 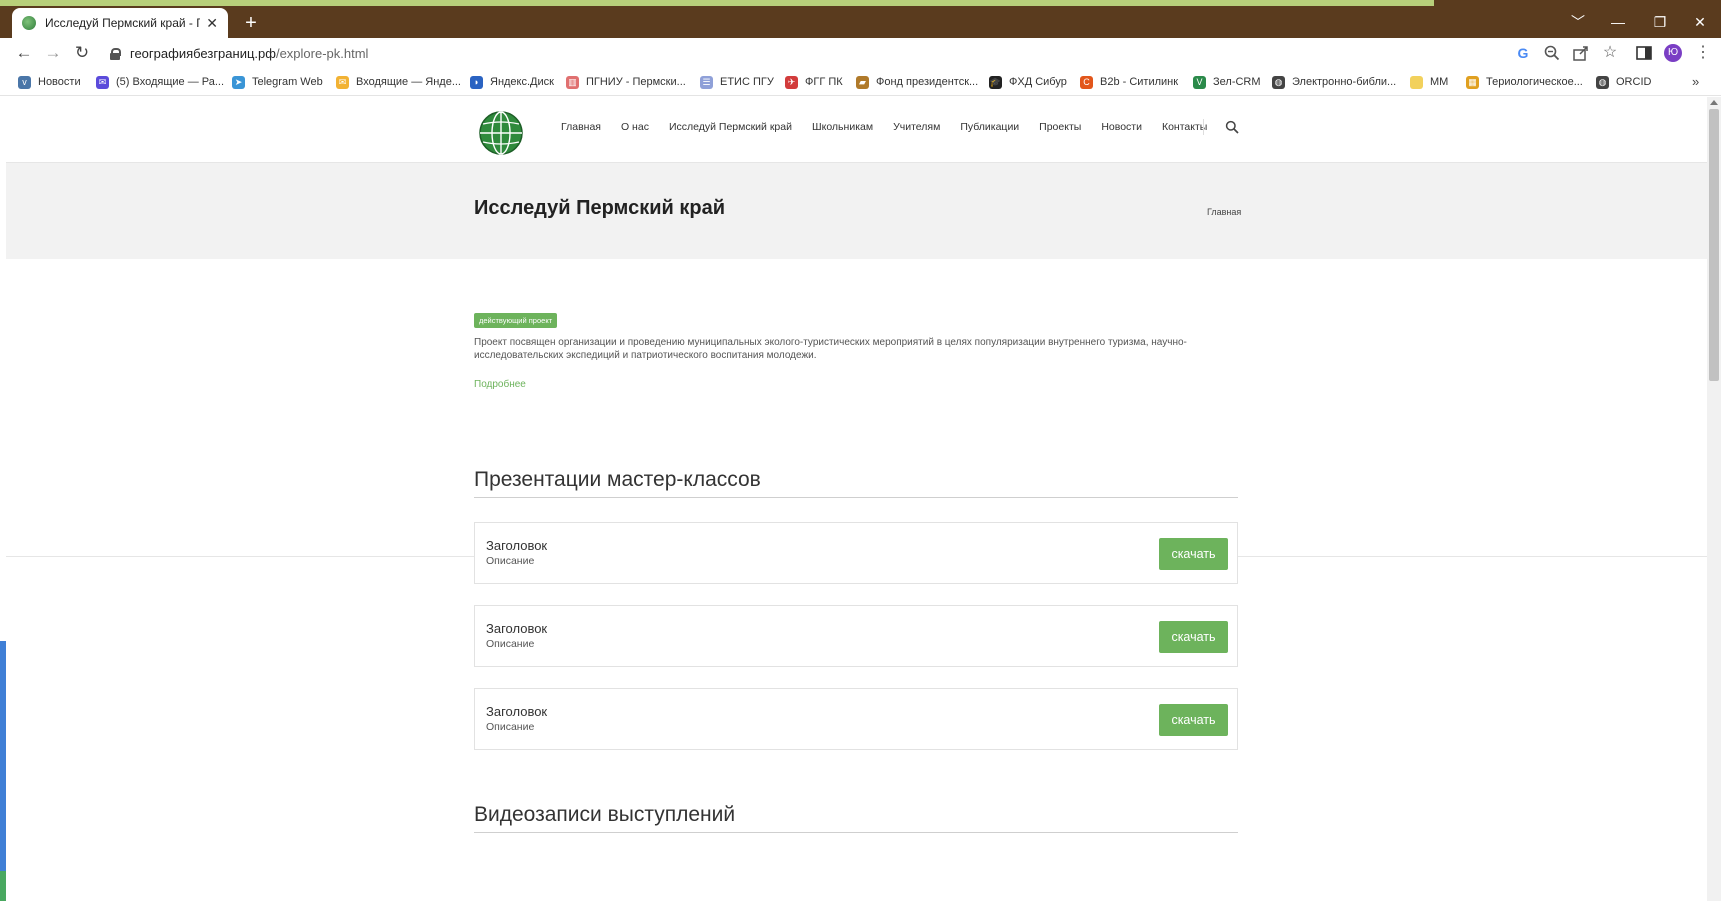 I want to click on bookmark-label: ФГГ ПК, so click(x=824, y=82).